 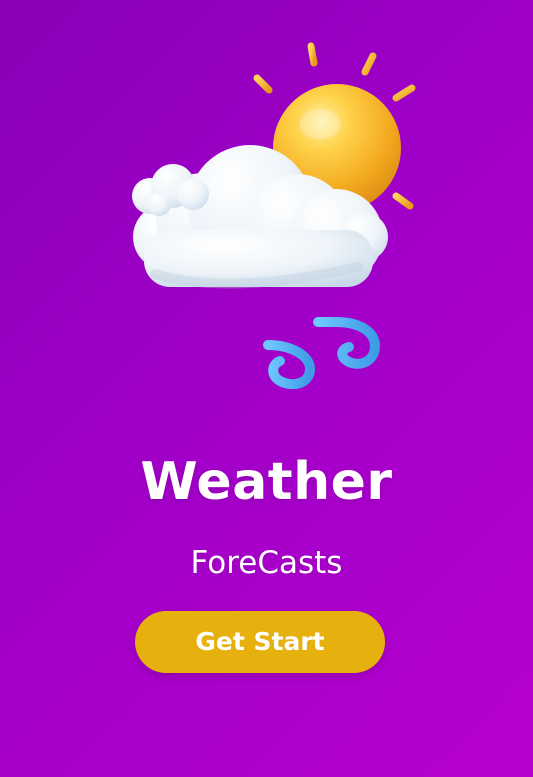 What do you see at coordinates (260, 642) in the screenshot?
I see `get-start-button: Get Start` at bounding box center [260, 642].